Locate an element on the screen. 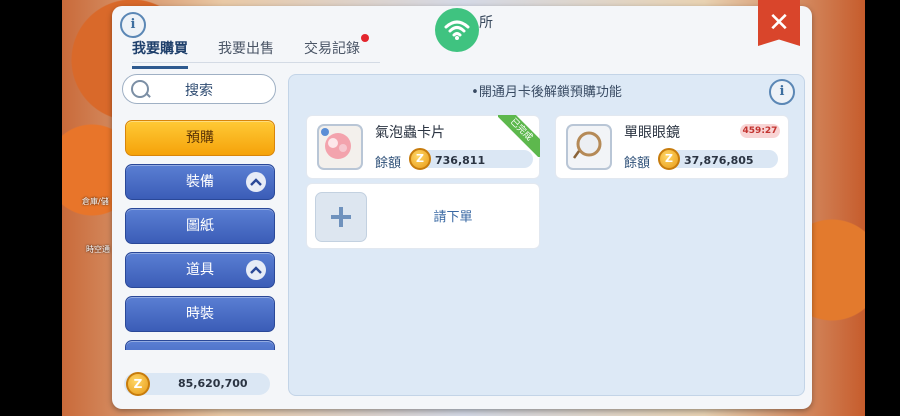  category-equipment: 裝備 is located at coordinates (200, 182).